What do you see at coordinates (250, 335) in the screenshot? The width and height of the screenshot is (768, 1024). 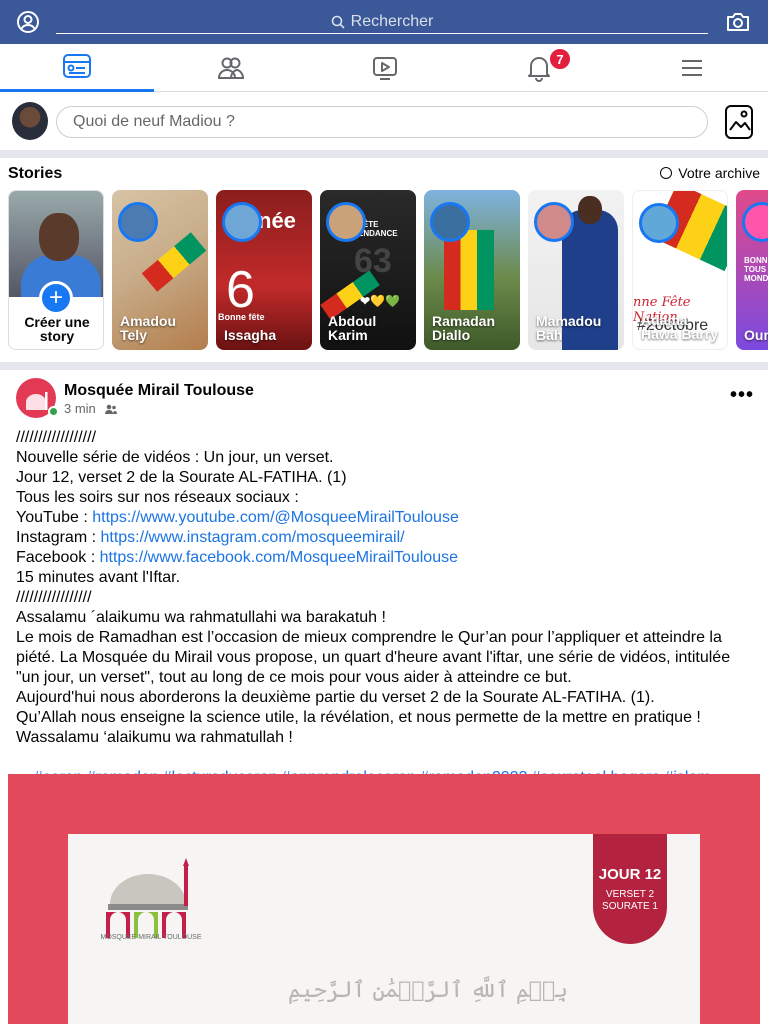 I see `story-name: Issagha` at bounding box center [250, 335].